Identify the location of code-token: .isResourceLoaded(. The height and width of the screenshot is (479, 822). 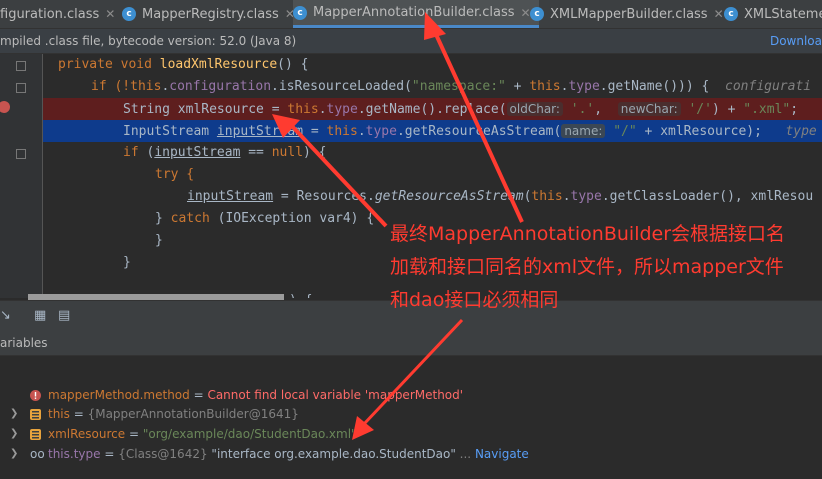
(341, 86).